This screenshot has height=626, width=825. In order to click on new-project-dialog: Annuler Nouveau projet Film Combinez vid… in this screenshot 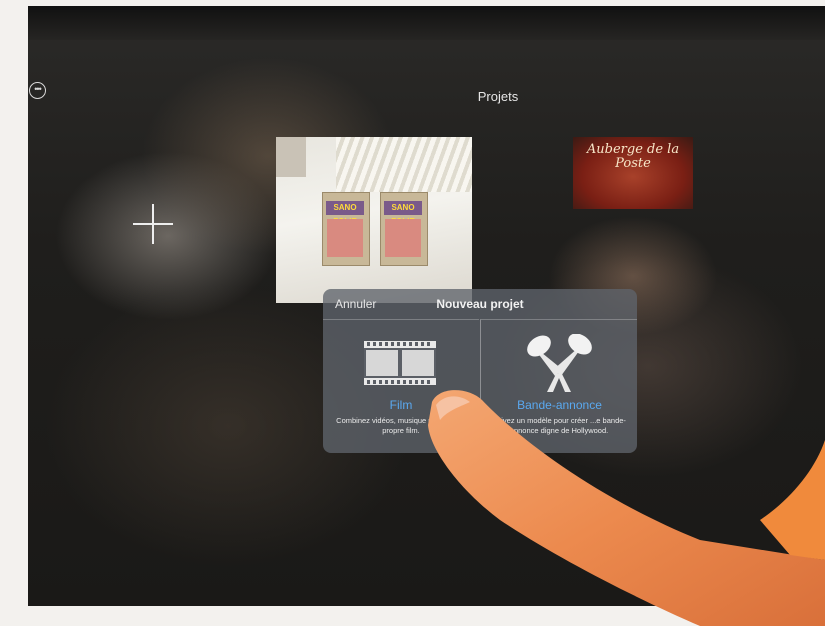, I will do `click(480, 371)`.